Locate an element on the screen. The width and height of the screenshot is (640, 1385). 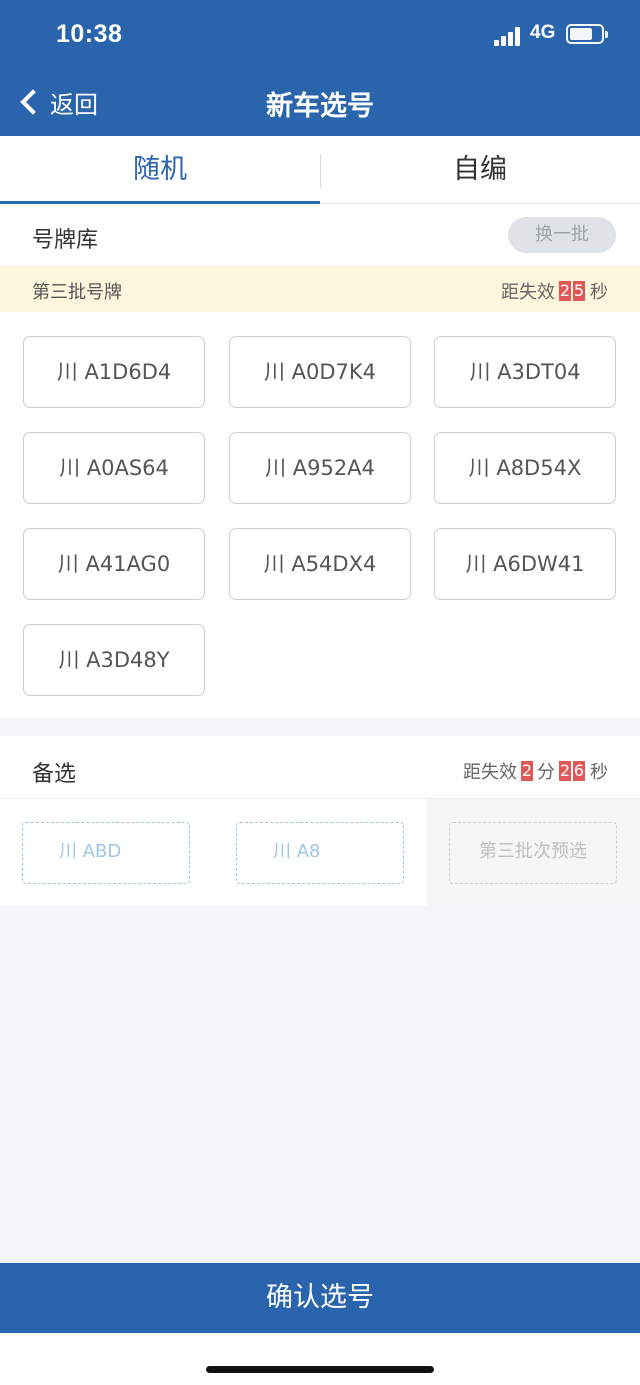
plate-option: 川 A54DX4 is located at coordinates (320, 564).